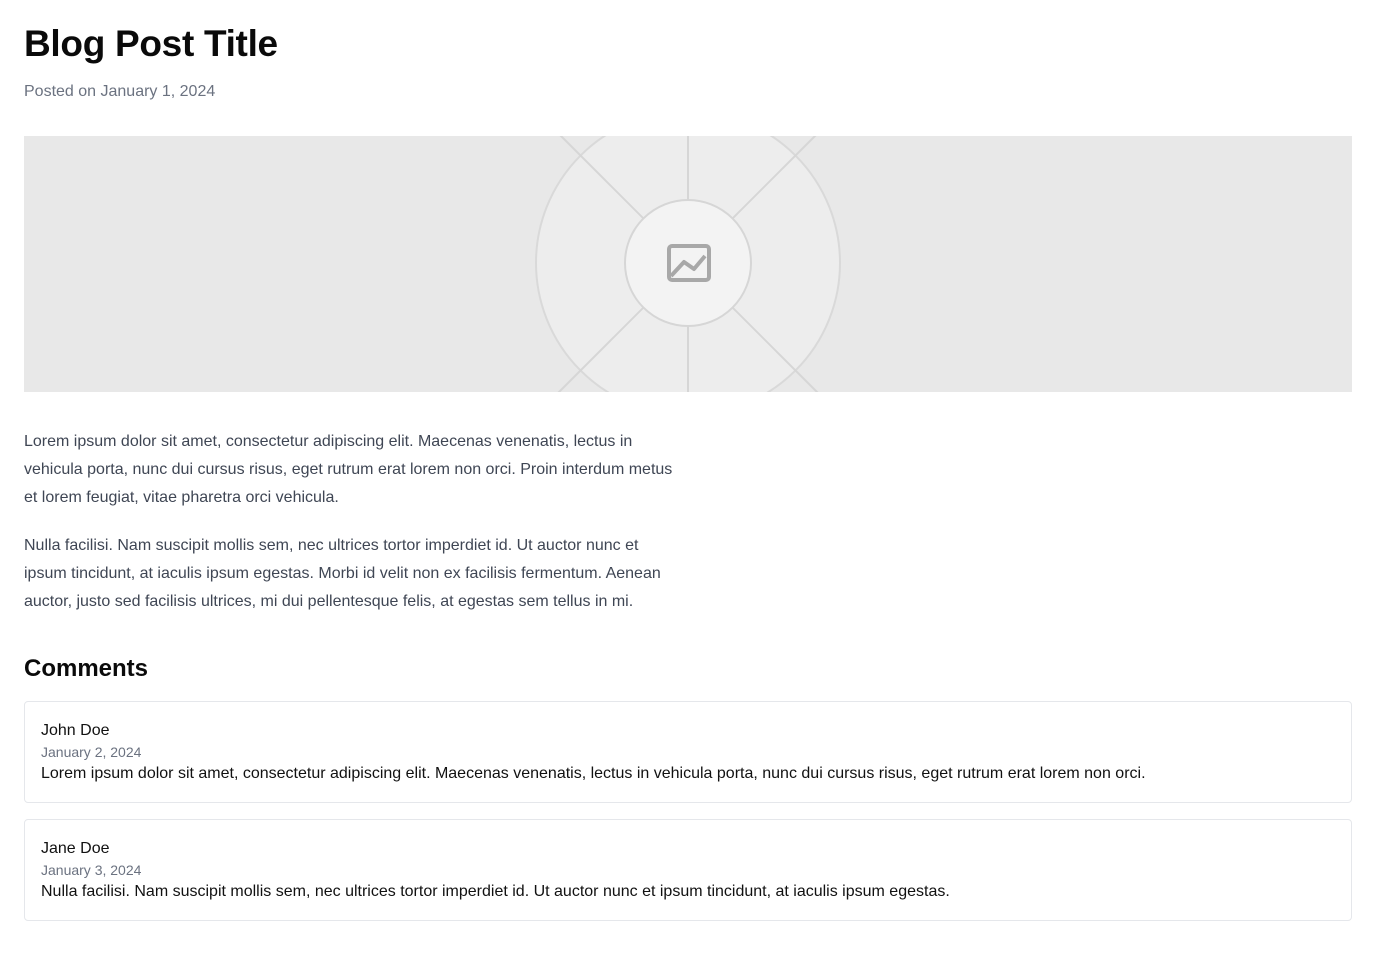  Describe the element at coordinates (151, 43) in the screenshot. I see `post-title: Blog Post Title` at that location.